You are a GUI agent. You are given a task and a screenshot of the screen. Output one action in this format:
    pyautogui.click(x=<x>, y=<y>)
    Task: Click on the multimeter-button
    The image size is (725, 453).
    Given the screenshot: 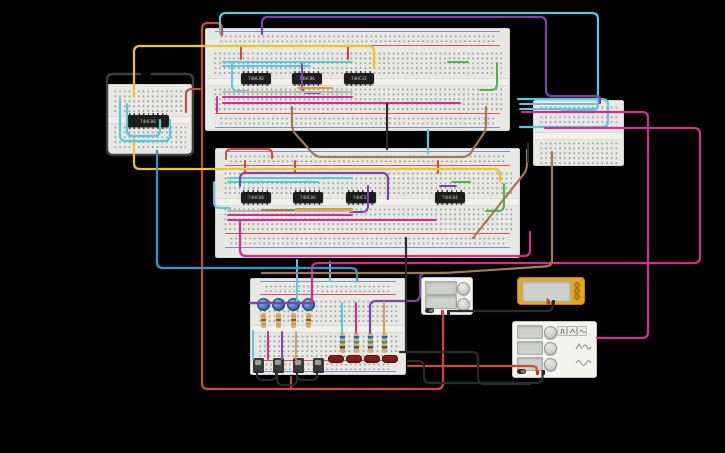 What is the action you would take?
    pyautogui.click(x=576, y=296)
    